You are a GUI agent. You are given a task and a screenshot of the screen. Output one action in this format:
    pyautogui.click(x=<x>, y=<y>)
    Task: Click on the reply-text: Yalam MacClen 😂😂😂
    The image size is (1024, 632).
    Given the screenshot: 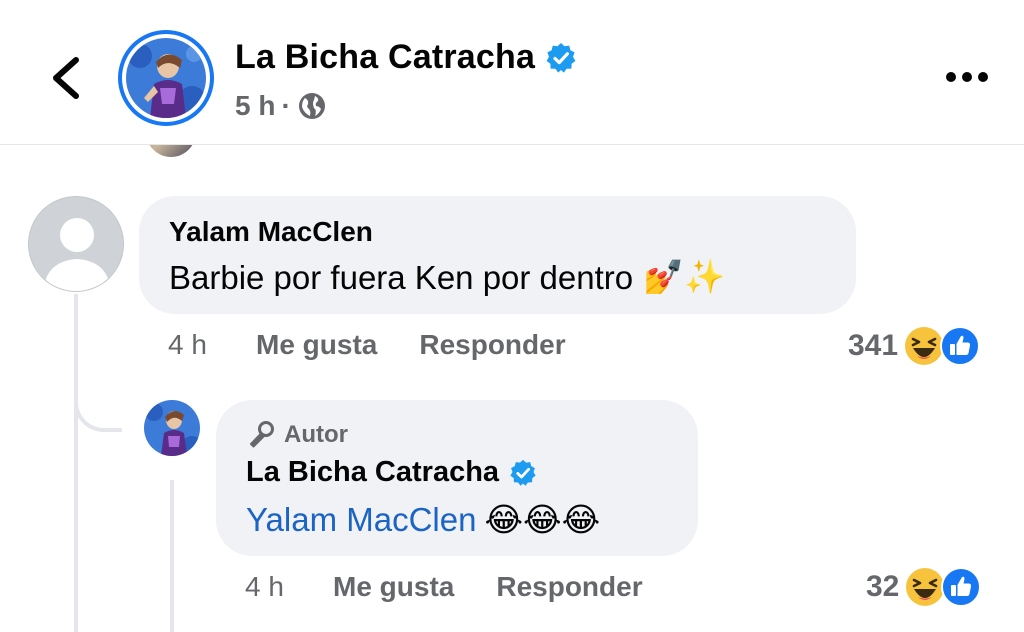 What is the action you would take?
    pyautogui.click(x=423, y=519)
    